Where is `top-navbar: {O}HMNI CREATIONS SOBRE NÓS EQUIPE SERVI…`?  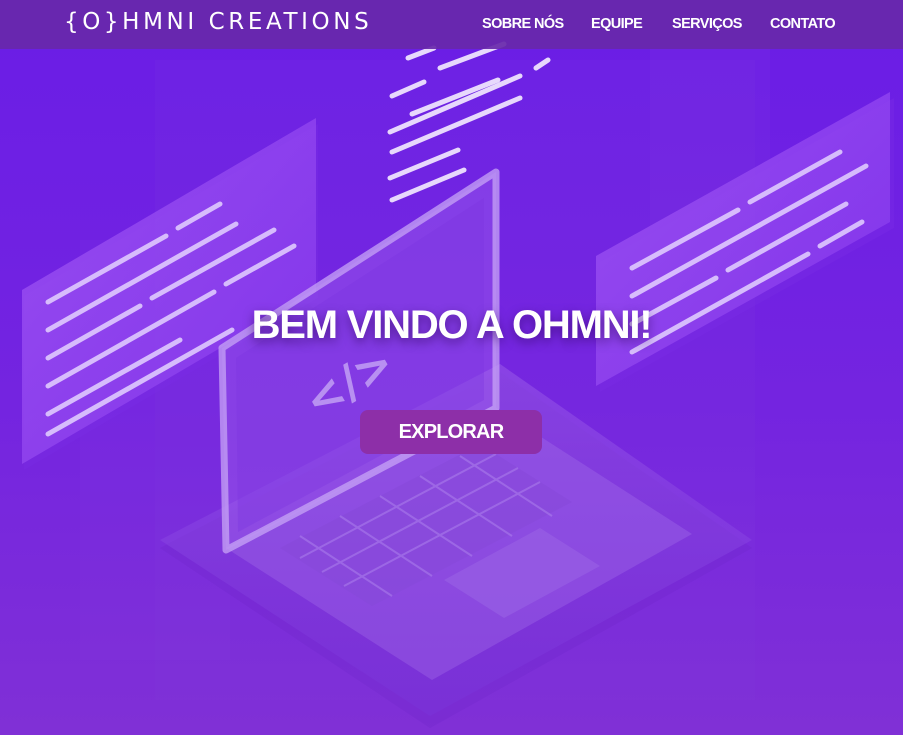 top-navbar: {O}HMNI CREATIONS SOBRE NÓS EQUIPE SERVI… is located at coordinates (451, 24).